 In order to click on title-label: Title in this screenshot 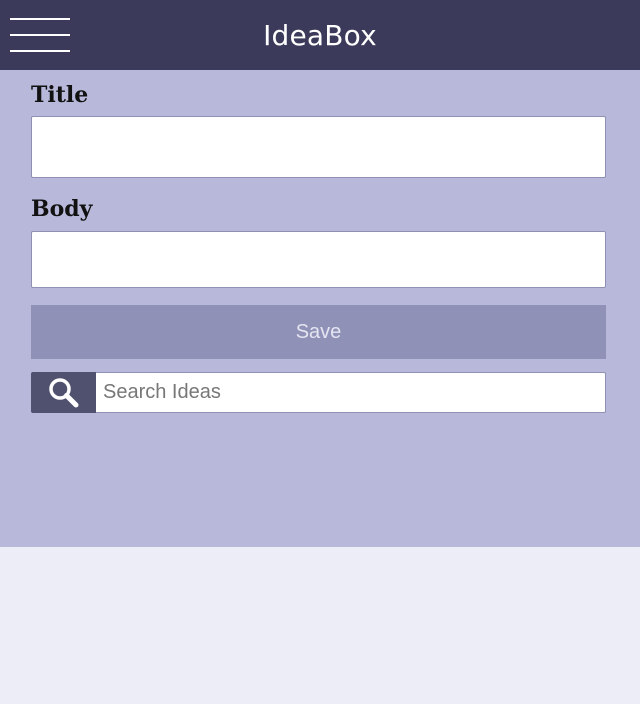, I will do `click(60, 95)`.